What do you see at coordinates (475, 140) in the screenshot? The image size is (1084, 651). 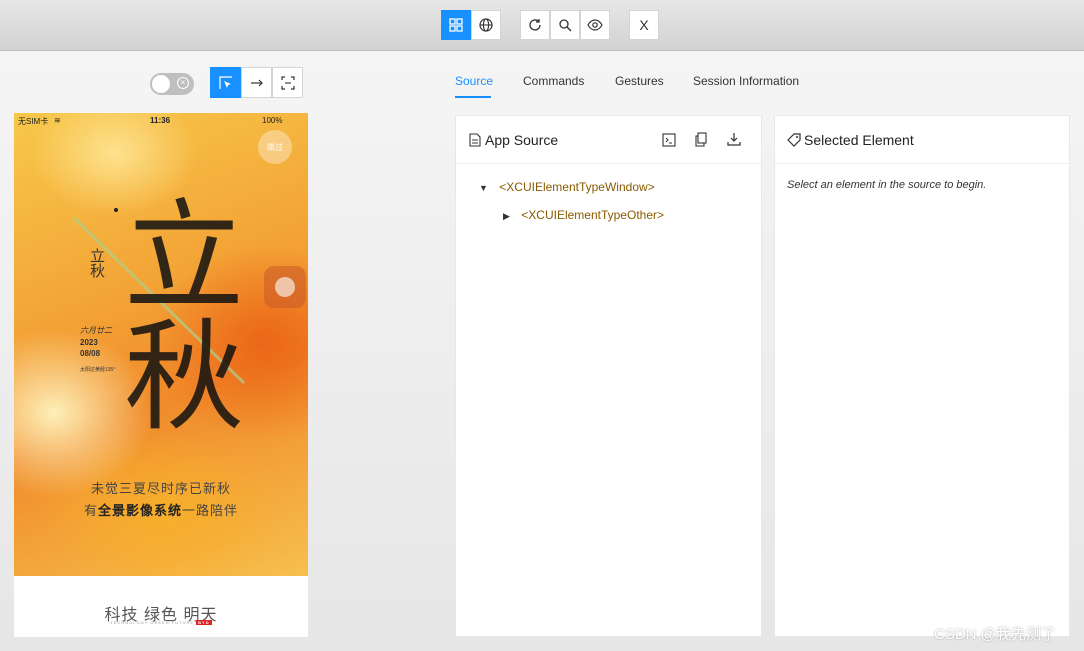 I see `file-icon` at bounding box center [475, 140].